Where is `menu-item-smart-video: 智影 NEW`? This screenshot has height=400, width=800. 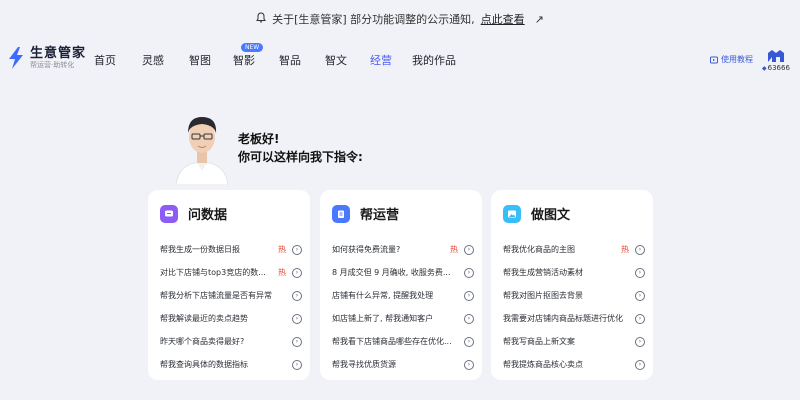 menu-item-smart-video: 智影 NEW is located at coordinates (248, 55).